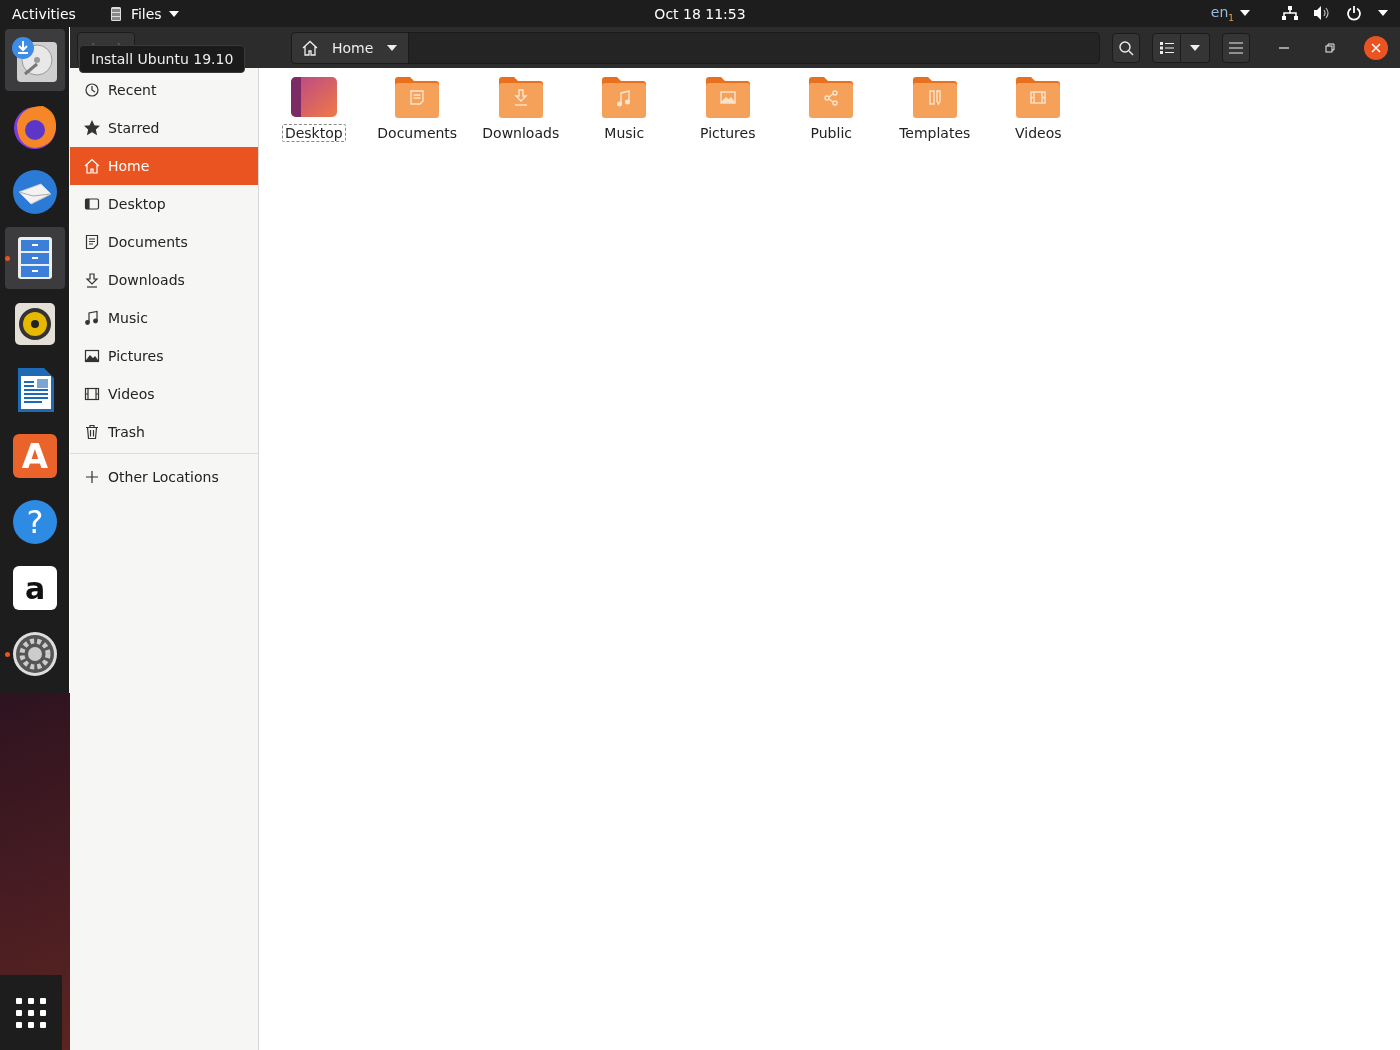 Image resolution: width=1400 pixels, height=1050 pixels. I want to click on folder-name: Music, so click(624, 133).